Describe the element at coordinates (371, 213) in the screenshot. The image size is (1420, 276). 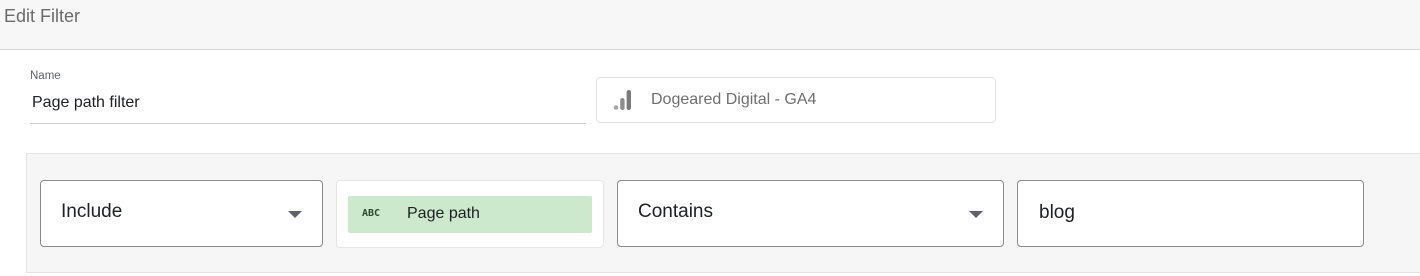
I see `text-type-icon: ABC` at that location.